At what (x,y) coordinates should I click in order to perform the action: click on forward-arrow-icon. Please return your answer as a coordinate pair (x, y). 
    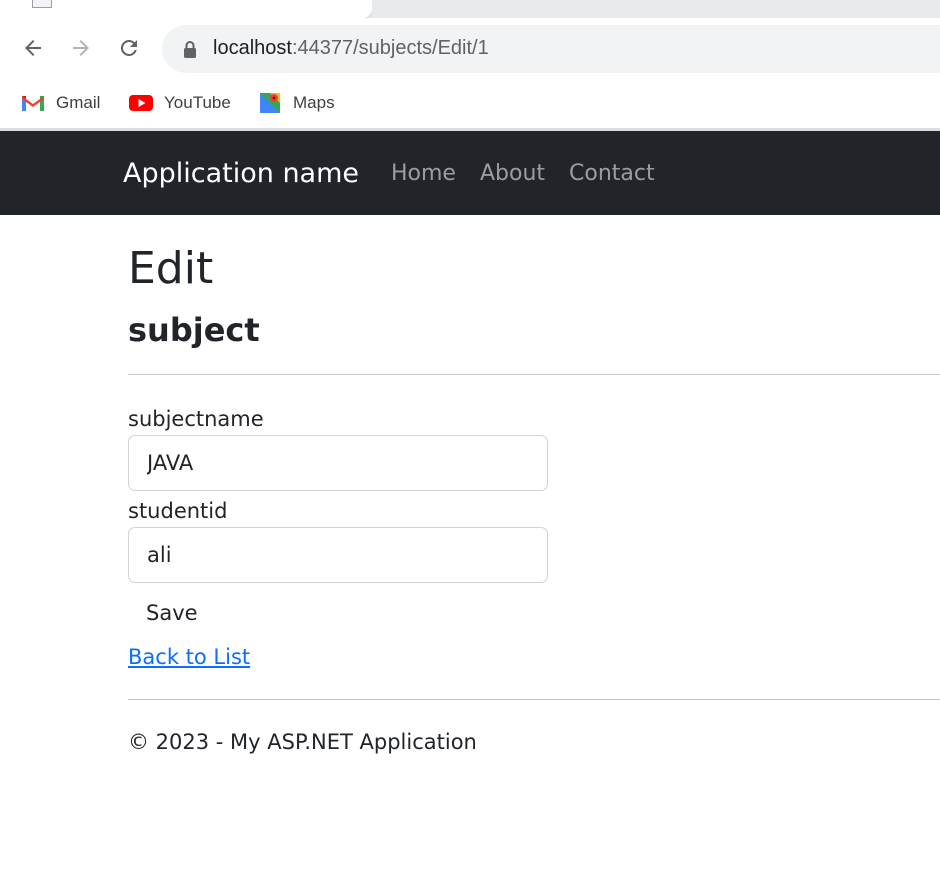
    Looking at the image, I should click on (81, 48).